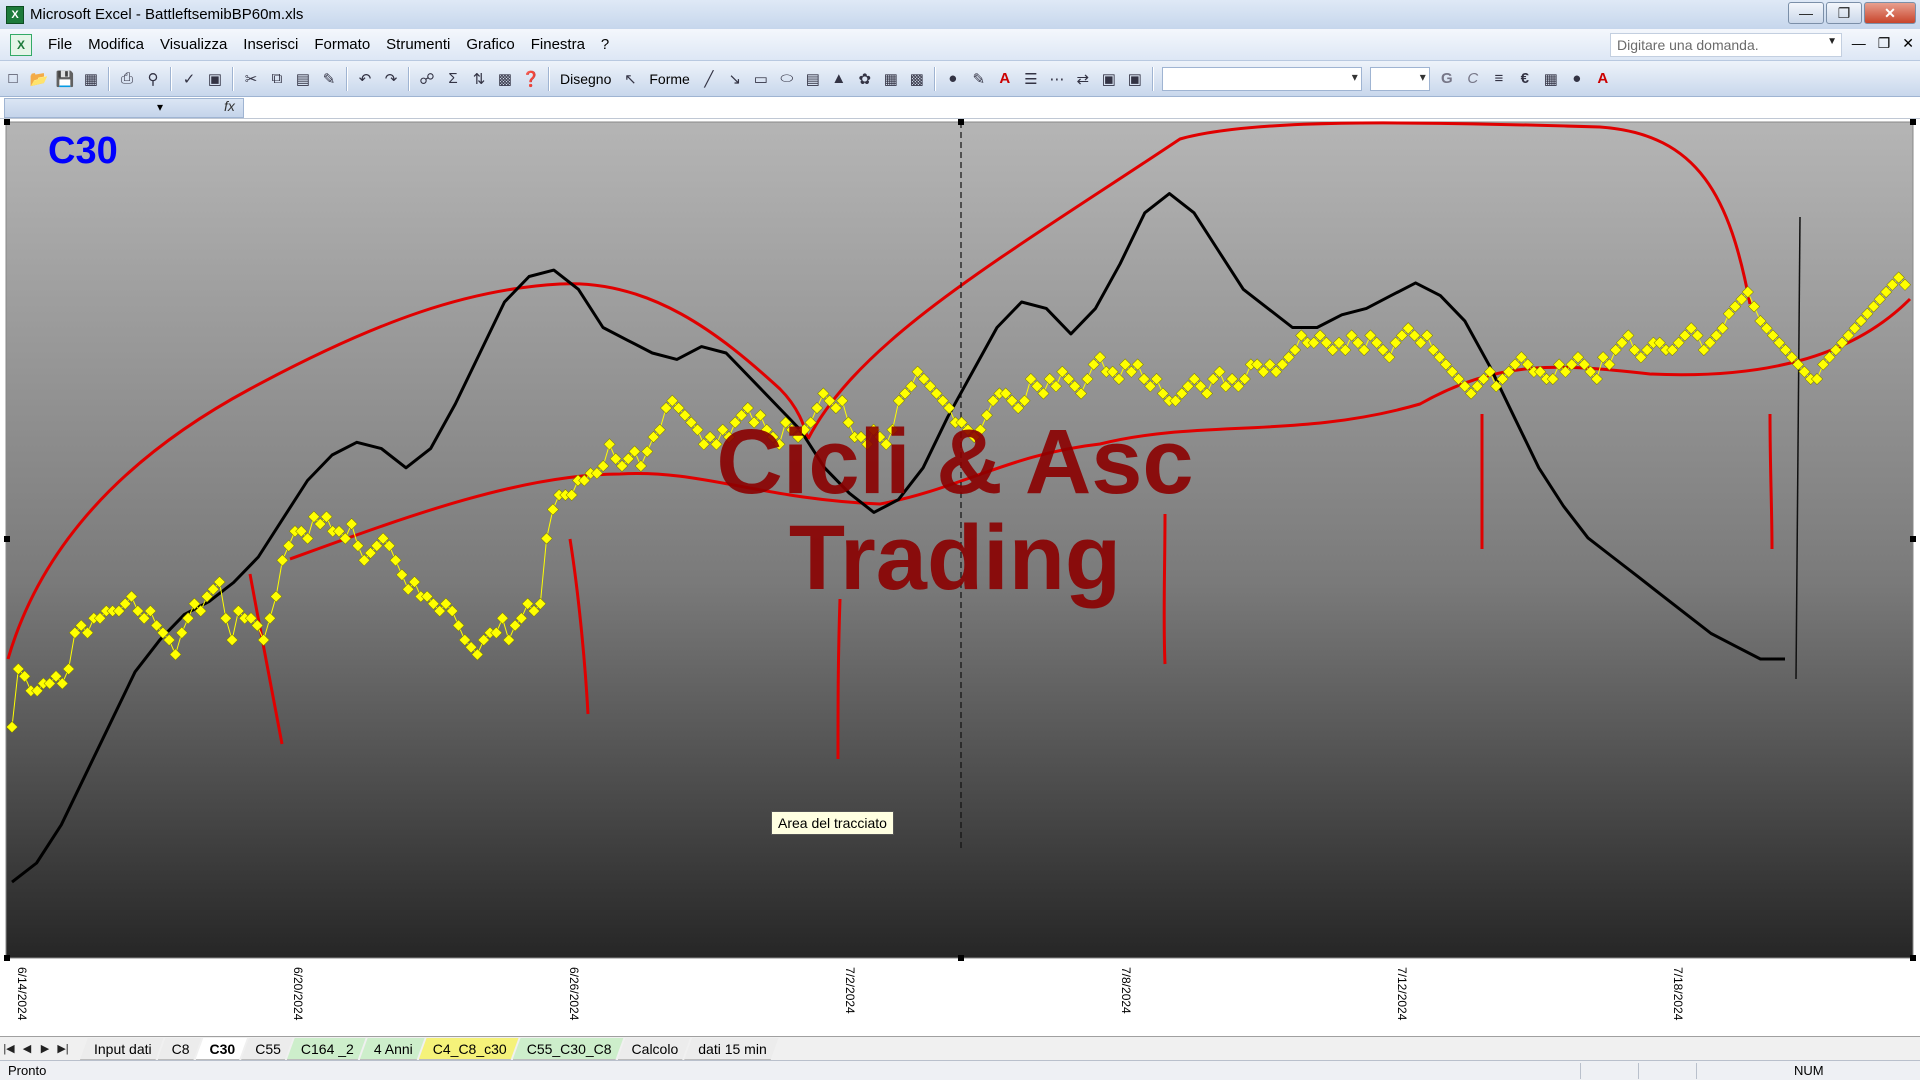  I want to click on handle-tl, so click(7, 122).